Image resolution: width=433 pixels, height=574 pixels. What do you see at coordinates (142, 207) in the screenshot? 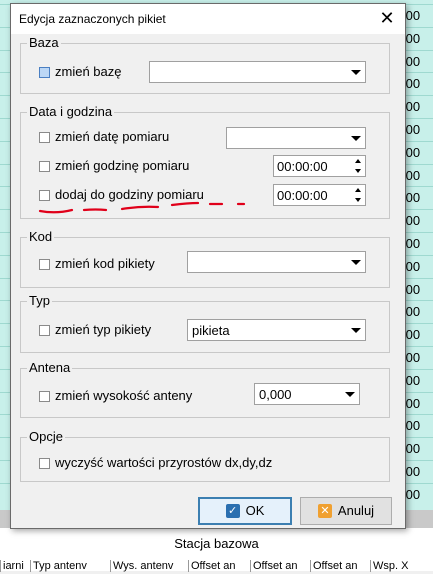
I see `annotation-underline` at bounding box center [142, 207].